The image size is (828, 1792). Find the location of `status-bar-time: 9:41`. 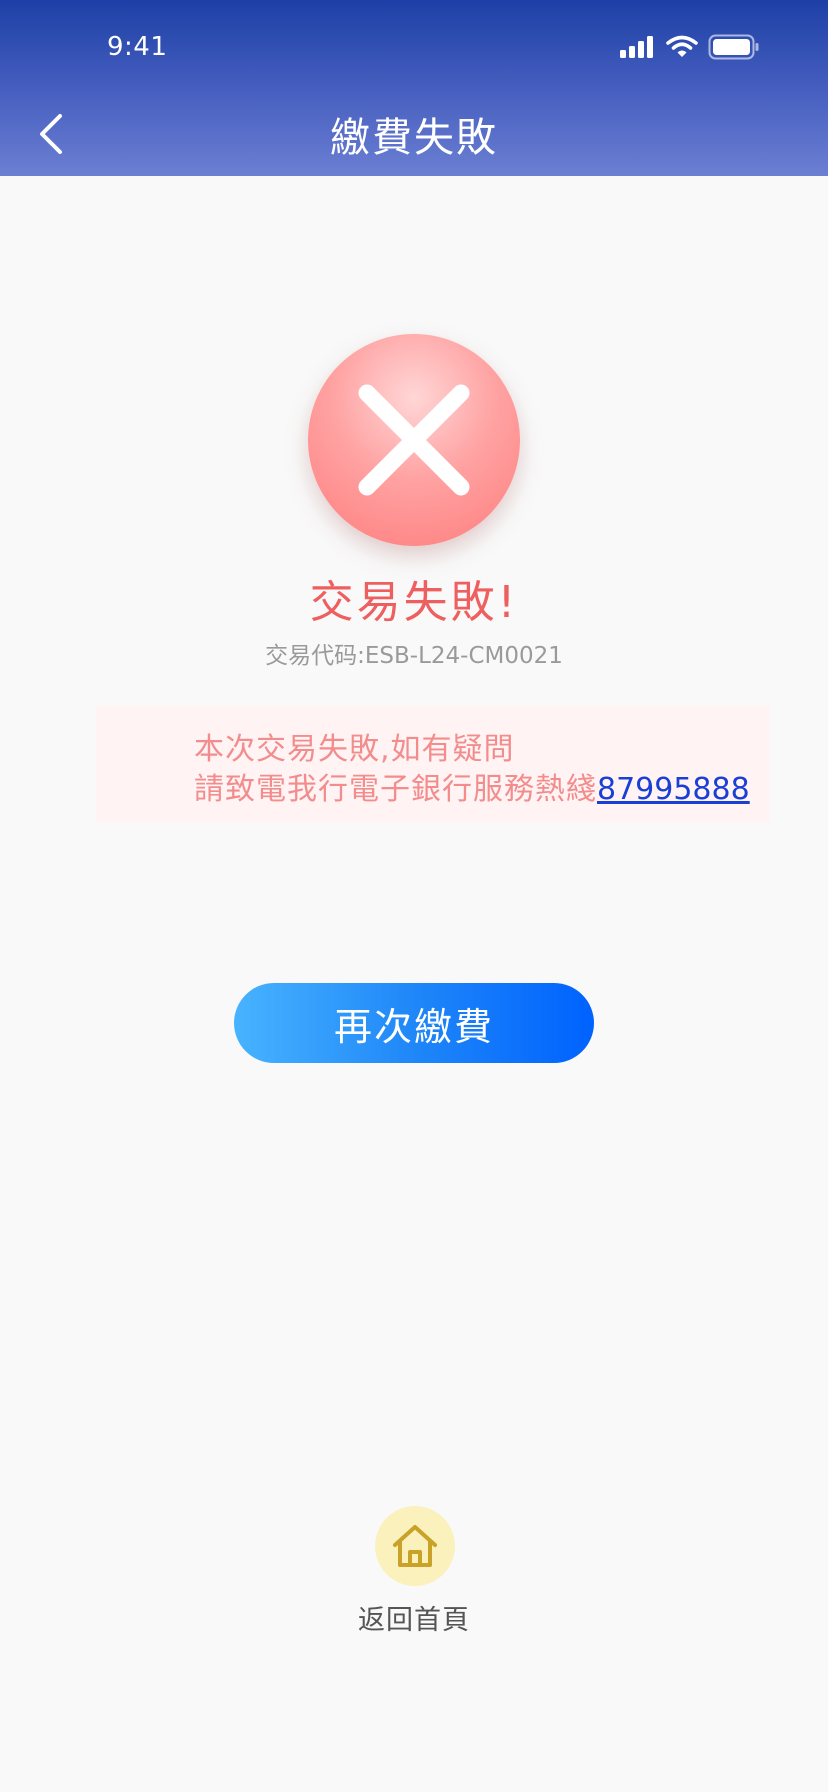

status-bar-time: 9:41 is located at coordinates (137, 47).